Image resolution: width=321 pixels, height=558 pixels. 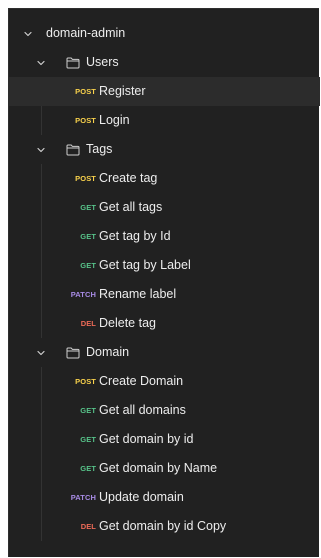 What do you see at coordinates (164, 120) in the screenshot?
I see `request-row: POST Login` at bounding box center [164, 120].